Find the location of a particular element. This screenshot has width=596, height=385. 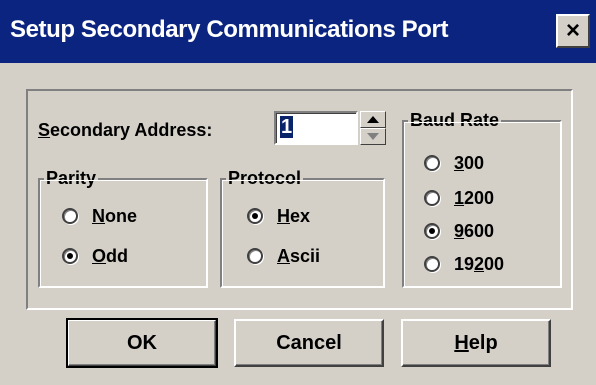

protocol-ascii-option: Ascii is located at coordinates (283, 256).